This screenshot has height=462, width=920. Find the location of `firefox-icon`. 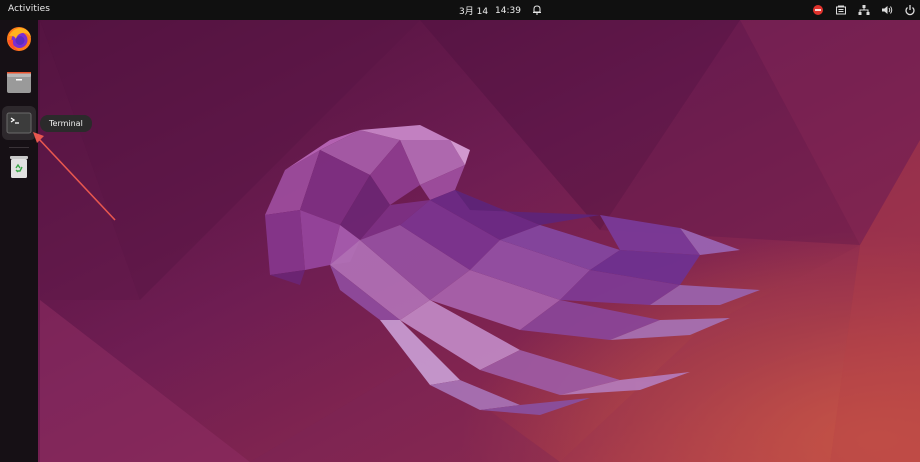

firefox-icon is located at coordinates (19, 39).